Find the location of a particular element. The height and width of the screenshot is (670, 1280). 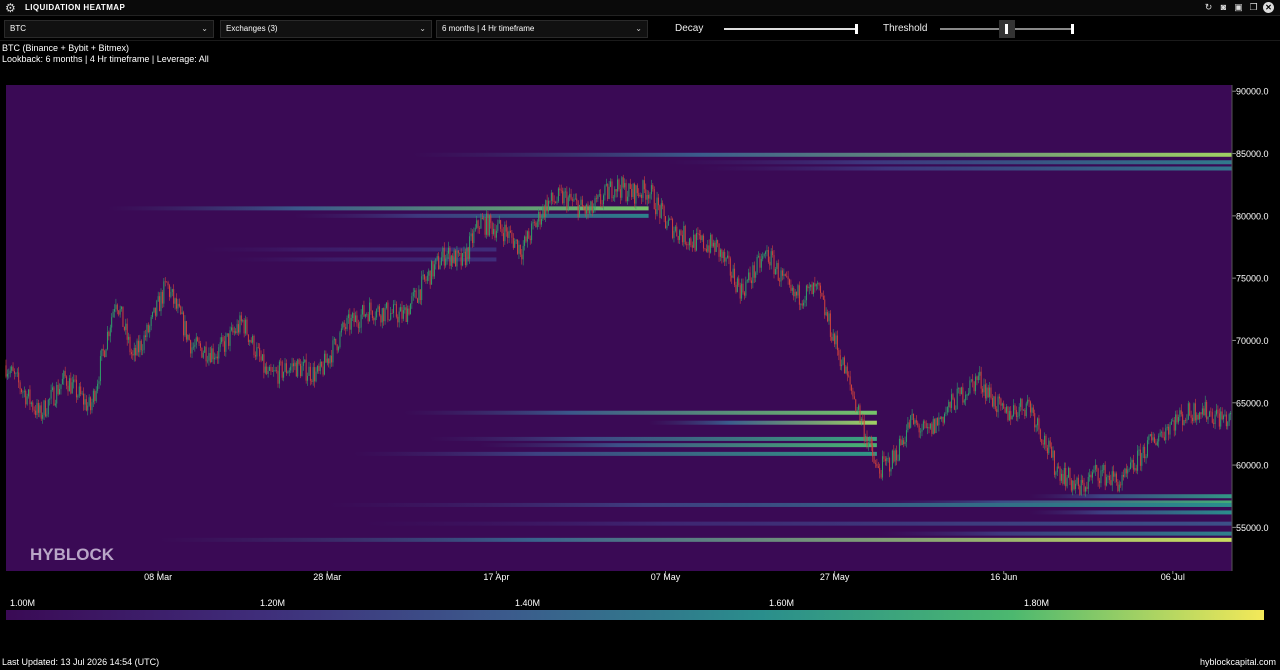

copy-icon: ❐ is located at coordinates (1253, 7).